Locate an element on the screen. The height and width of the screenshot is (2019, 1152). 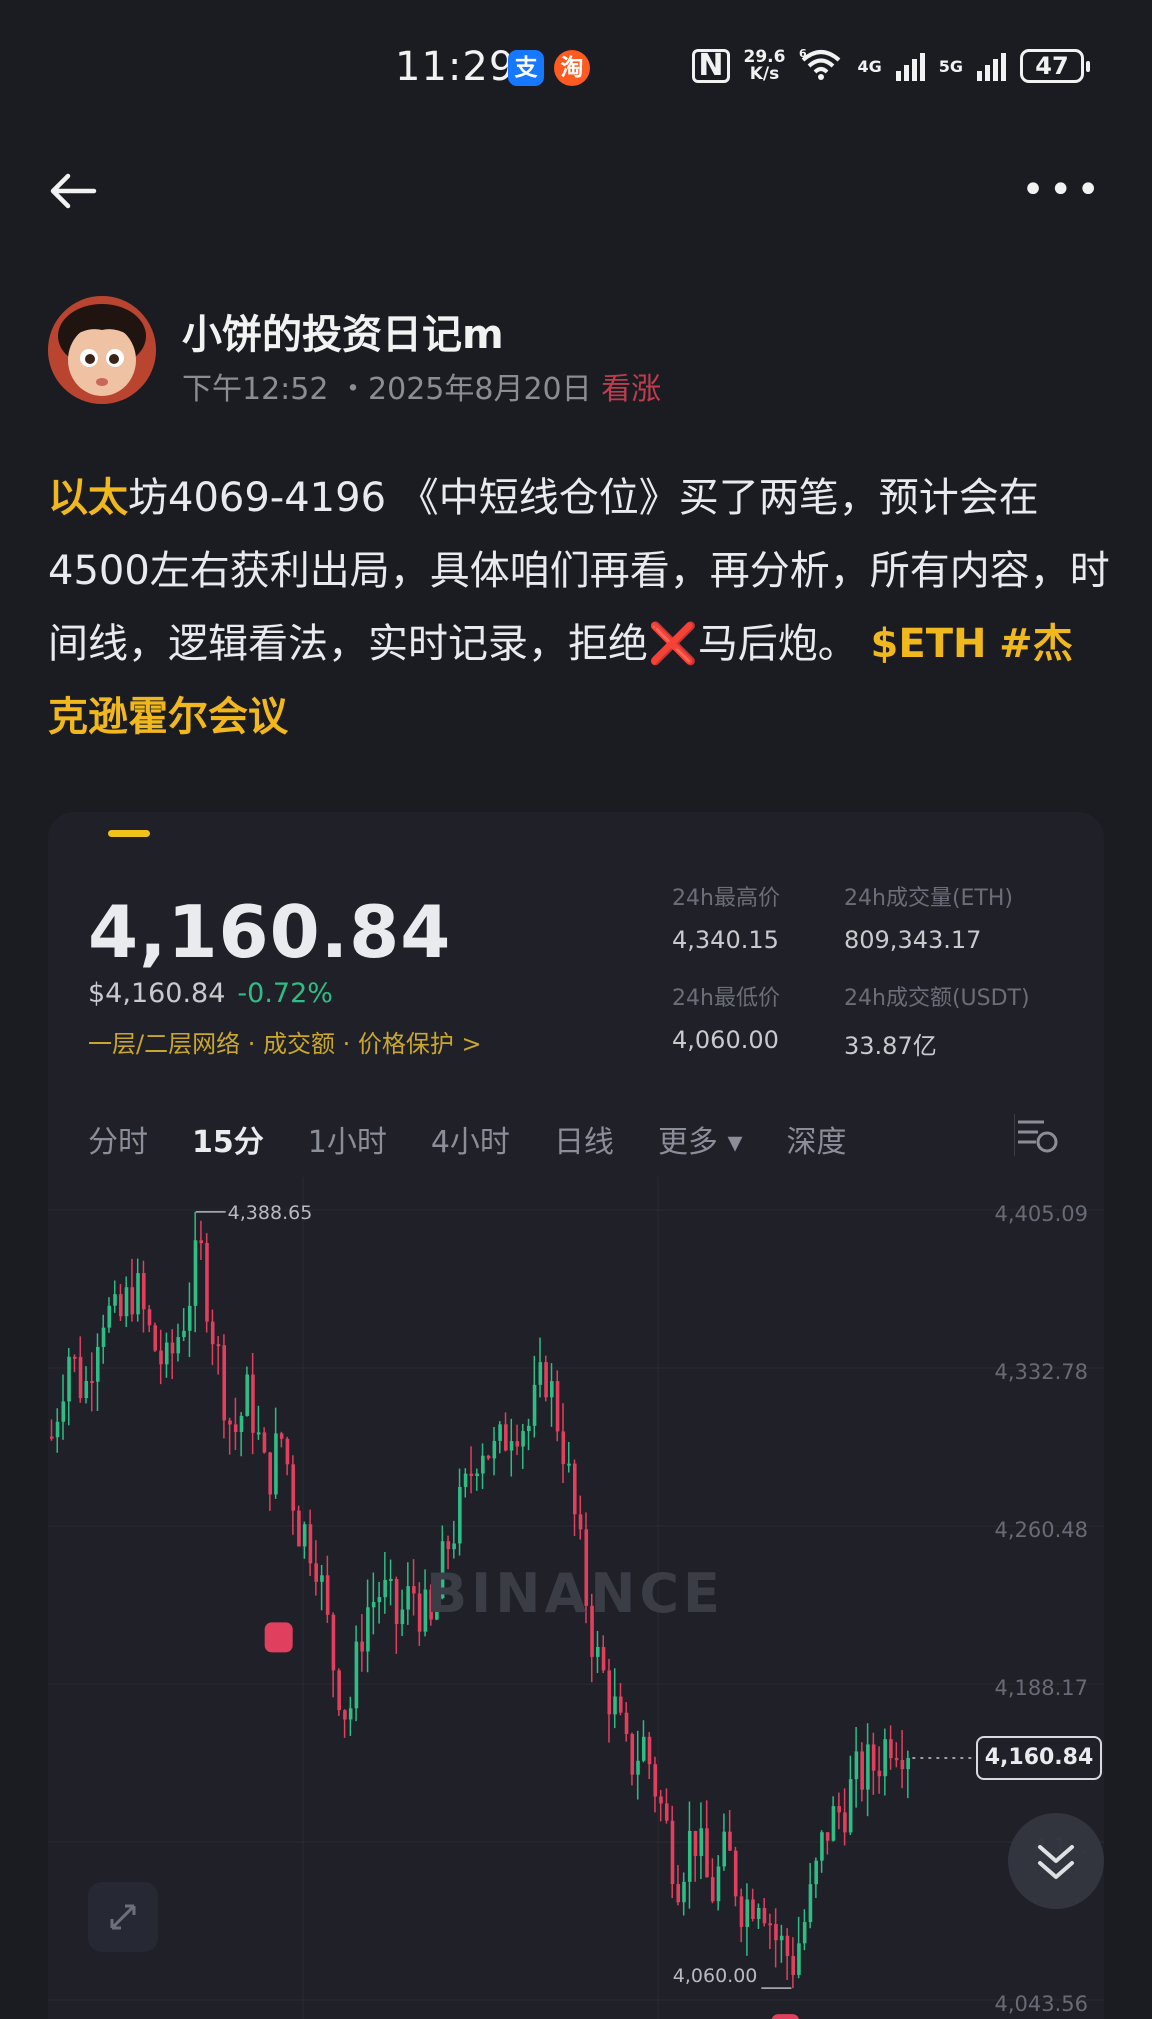
y-tick-label: 4,260.48 is located at coordinates (1041, 1530).